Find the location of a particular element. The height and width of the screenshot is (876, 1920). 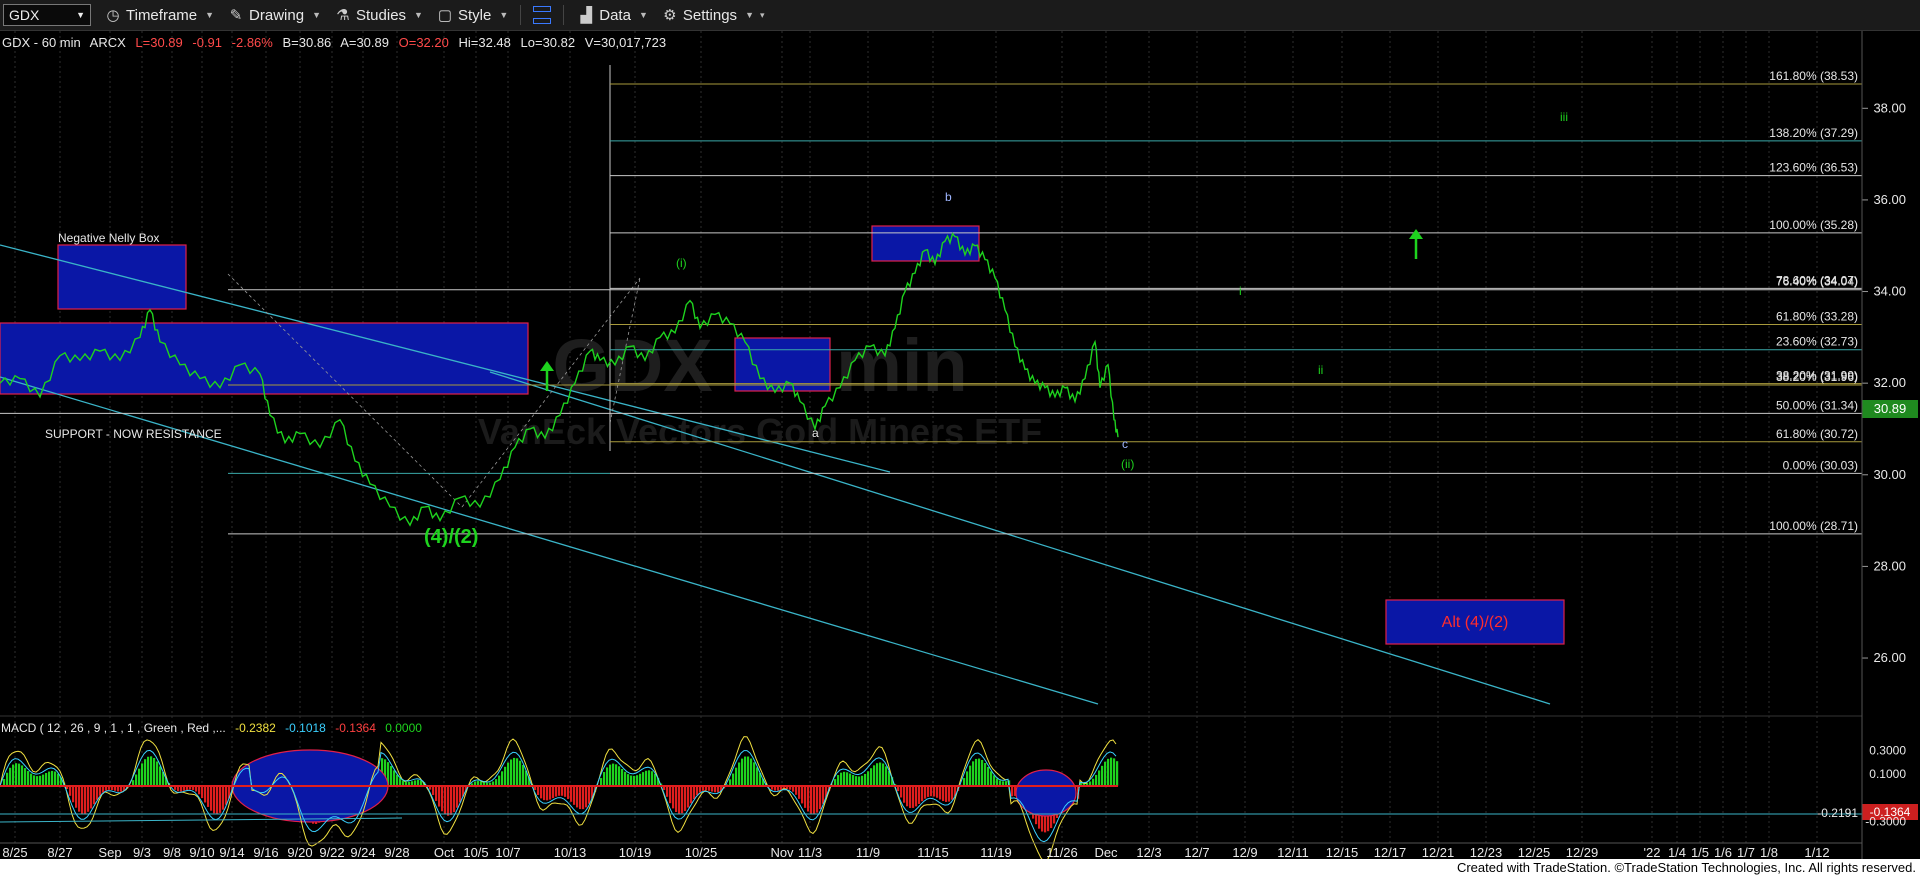

drawing-menu: ✎ Drawing ▼ is located at coordinates (274, 15).